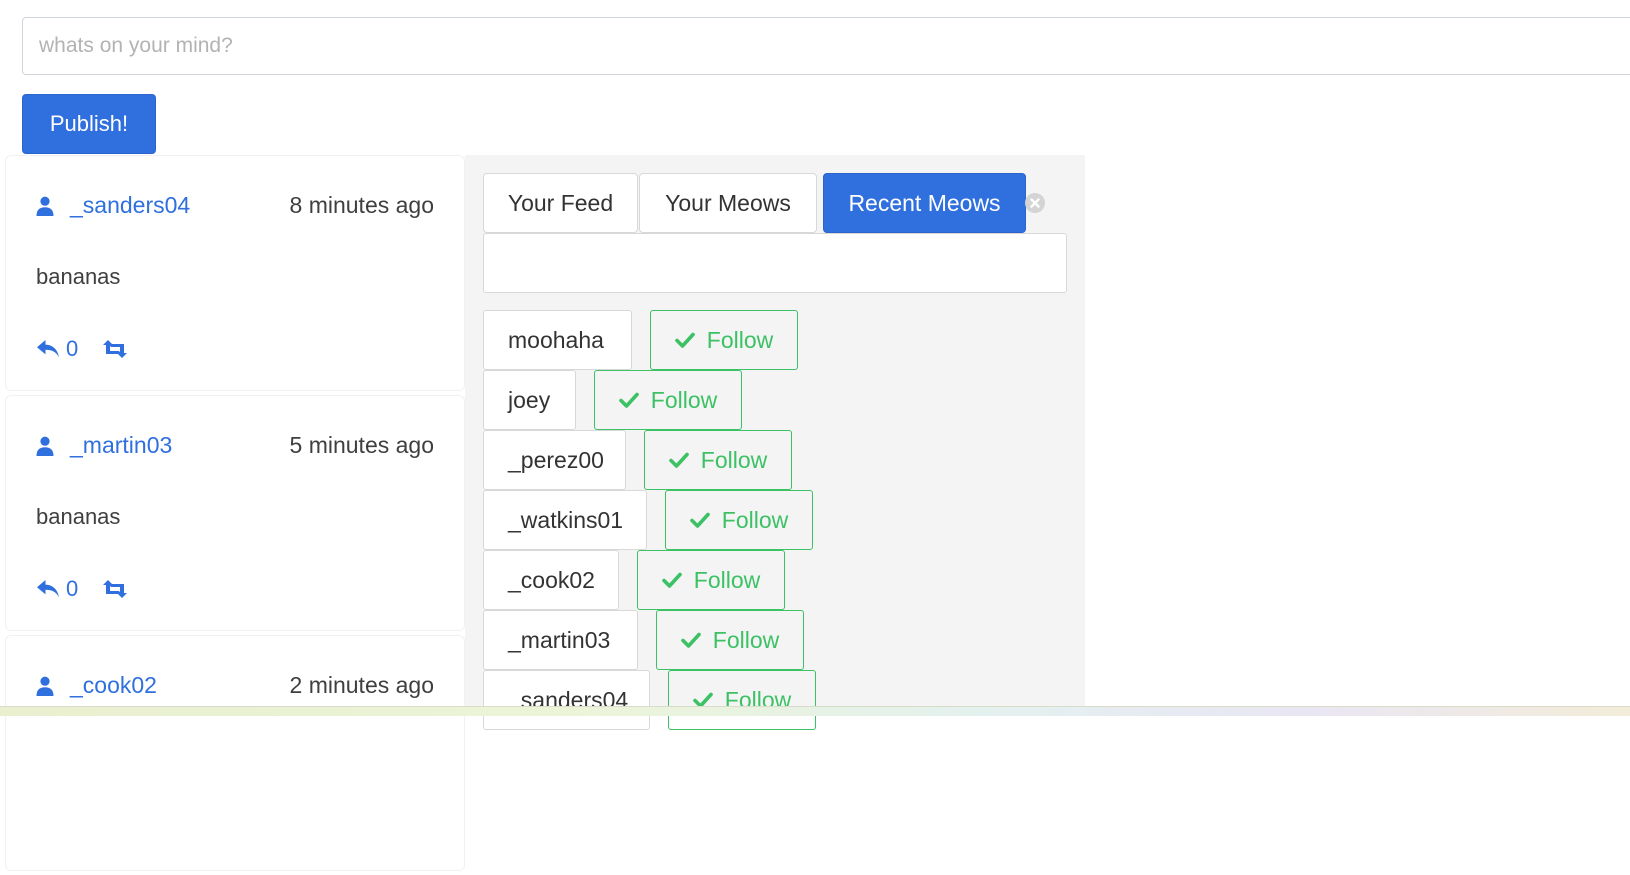 Image resolution: width=1630 pixels, height=875 pixels. What do you see at coordinates (1035, 203) in the screenshot?
I see `close-icon` at bounding box center [1035, 203].